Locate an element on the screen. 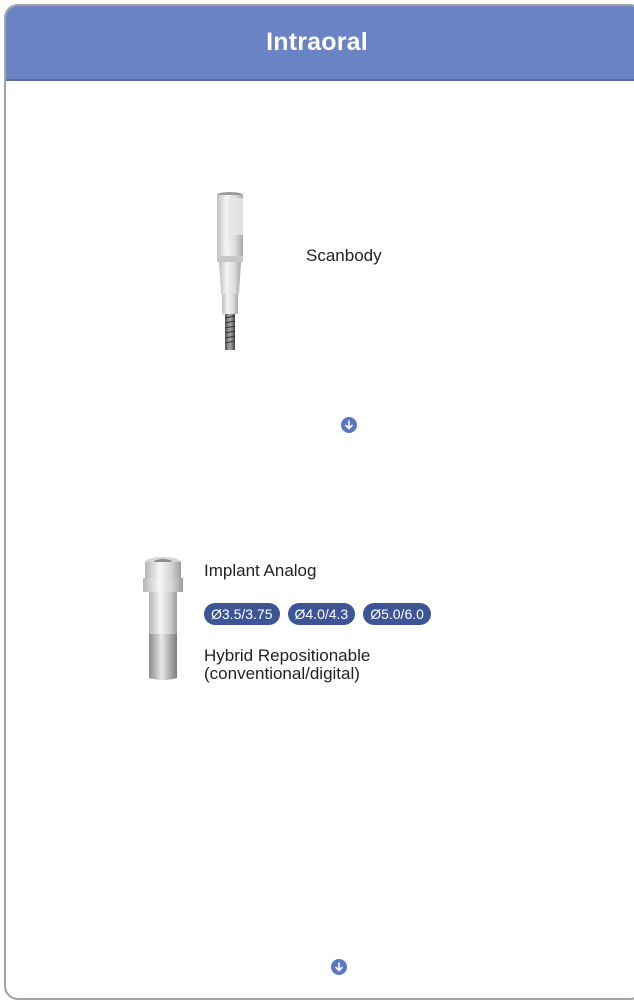 This screenshot has width=634, height=1007. header-bar: Intraoral is located at coordinates (320, 43).